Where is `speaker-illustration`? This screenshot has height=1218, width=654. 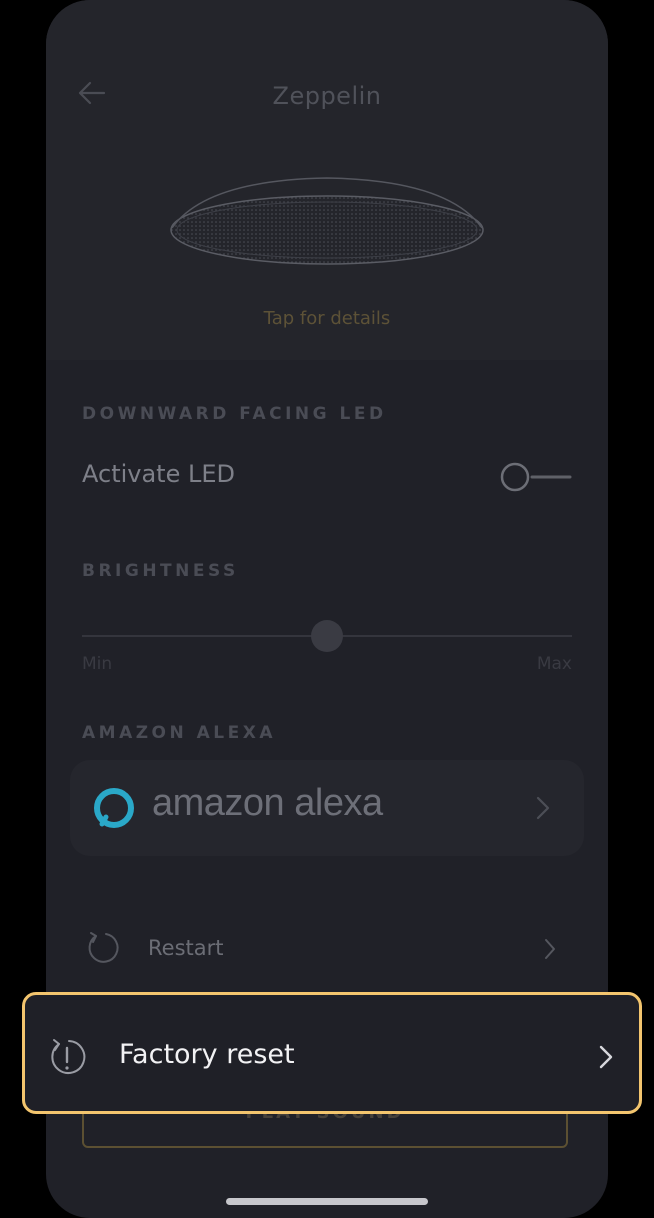
speaker-illustration is located at coordinates (327, 223).